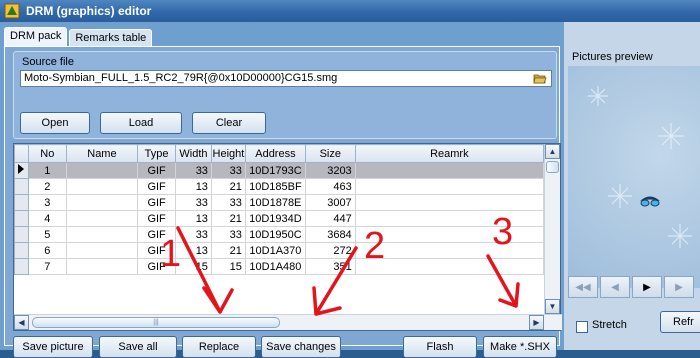  What do you see at coordinates (275, 218) in the screenshot?
I see `cell-address: 10D1934D` at bounding box center [275, 218].